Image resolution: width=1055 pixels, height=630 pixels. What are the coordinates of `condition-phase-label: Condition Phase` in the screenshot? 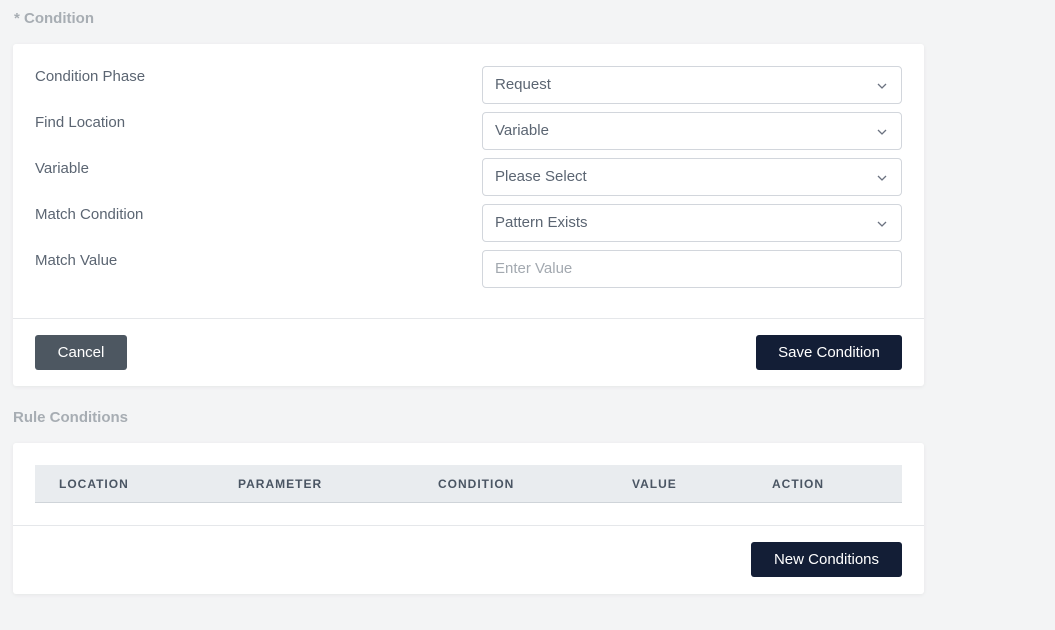 It's located at (90, 76).